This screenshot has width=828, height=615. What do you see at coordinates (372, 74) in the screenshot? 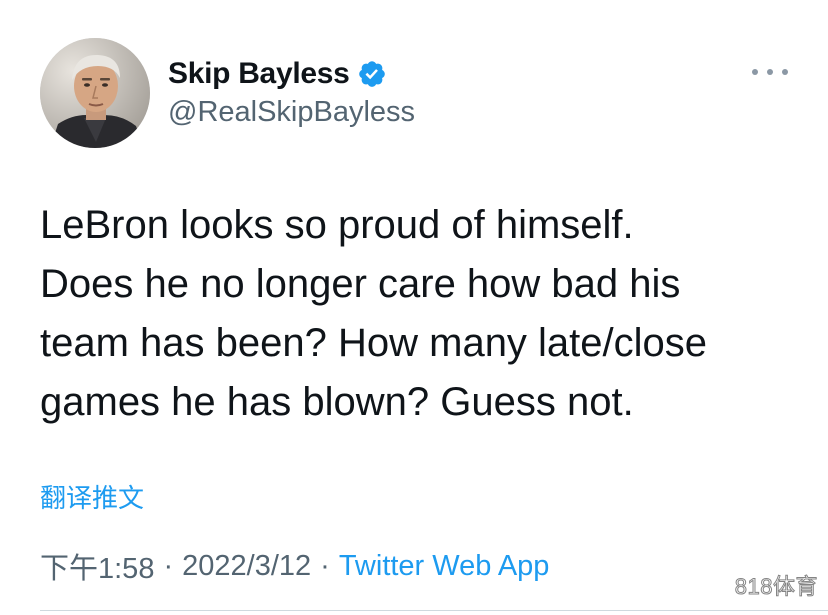
I see `verified-badge-icon` at bounding box center [372, 74].